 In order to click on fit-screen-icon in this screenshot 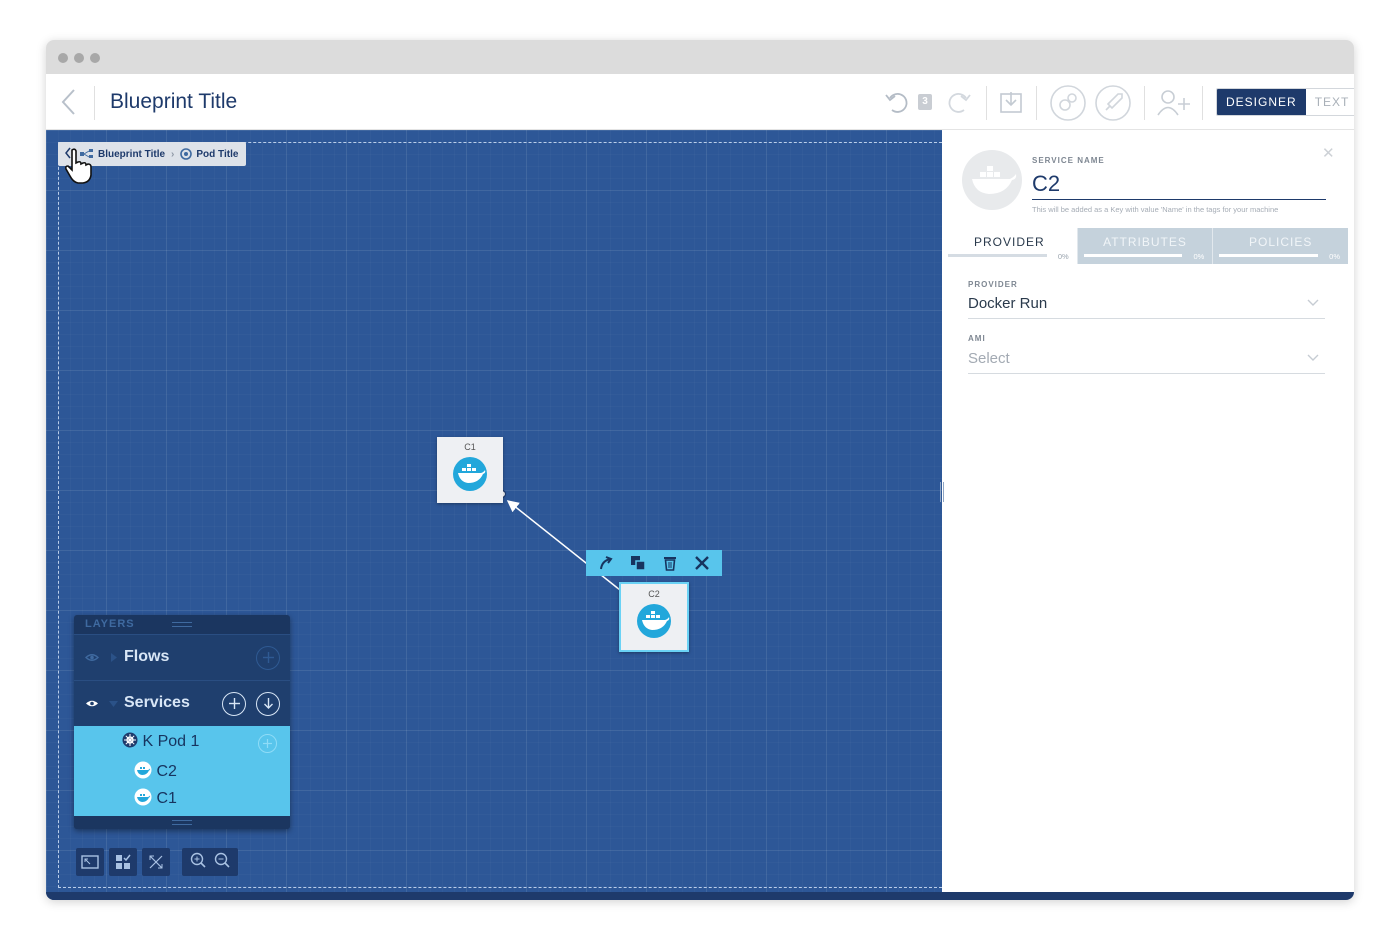, I will do `click(90, 862)`.